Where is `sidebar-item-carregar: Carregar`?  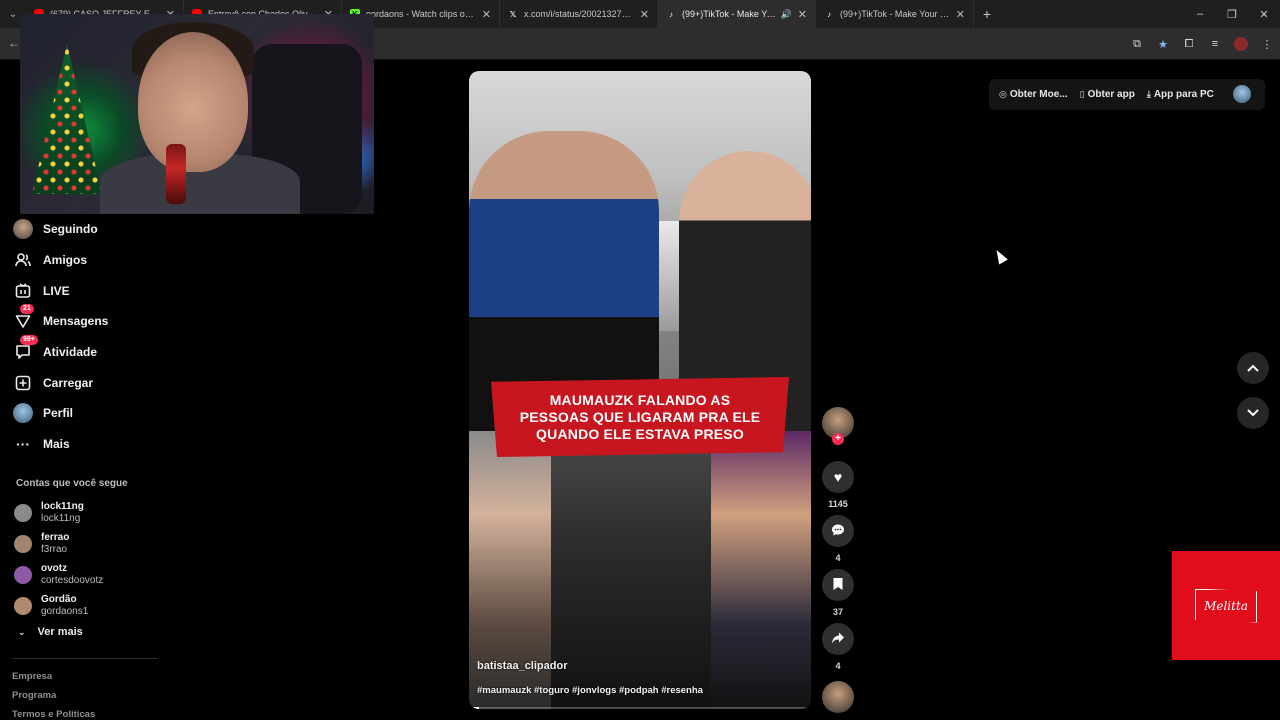
sidebar-item-carregar: Carregar is located at coordinates (87, 382).